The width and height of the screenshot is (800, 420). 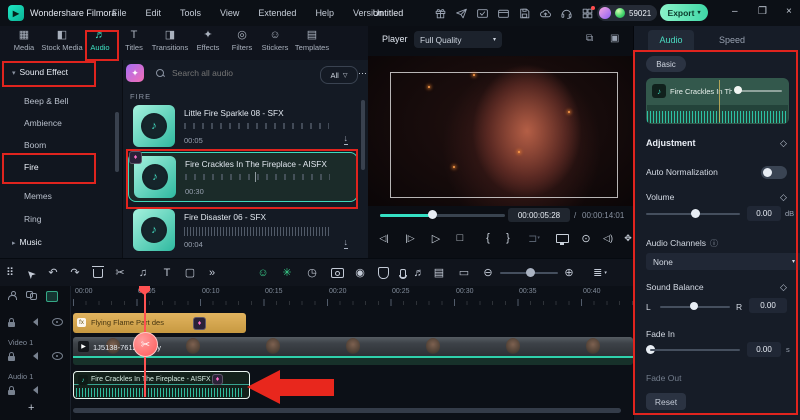 I want to click on basic-badge: Basic, so click(x=666, y=64).